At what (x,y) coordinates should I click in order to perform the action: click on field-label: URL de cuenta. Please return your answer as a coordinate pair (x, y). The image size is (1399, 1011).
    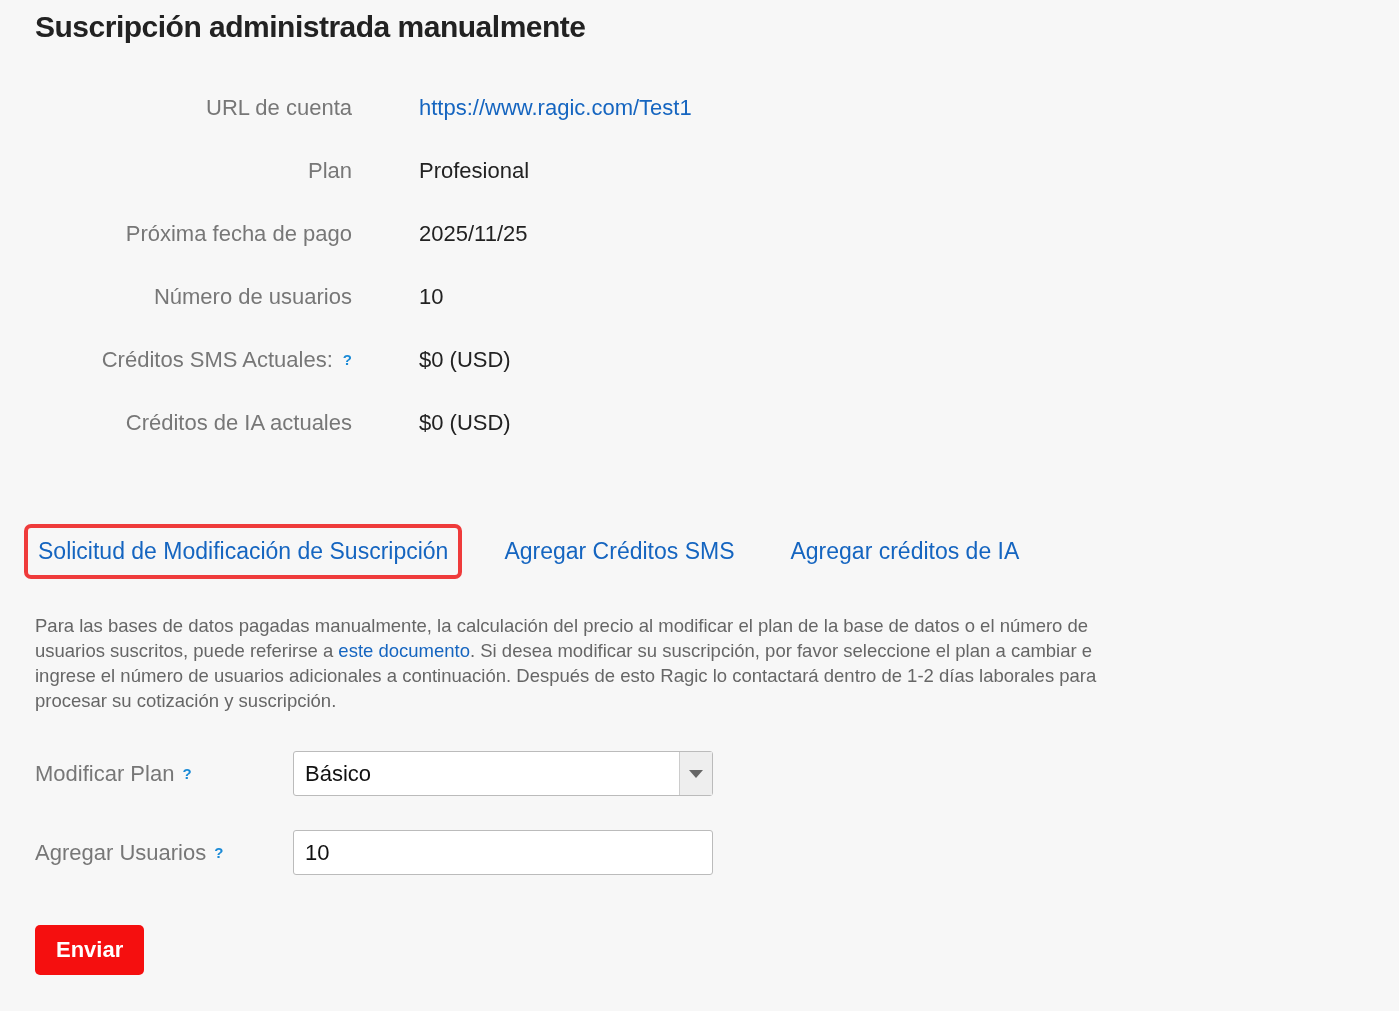
    Looking at the image, I should click on (279, 107).